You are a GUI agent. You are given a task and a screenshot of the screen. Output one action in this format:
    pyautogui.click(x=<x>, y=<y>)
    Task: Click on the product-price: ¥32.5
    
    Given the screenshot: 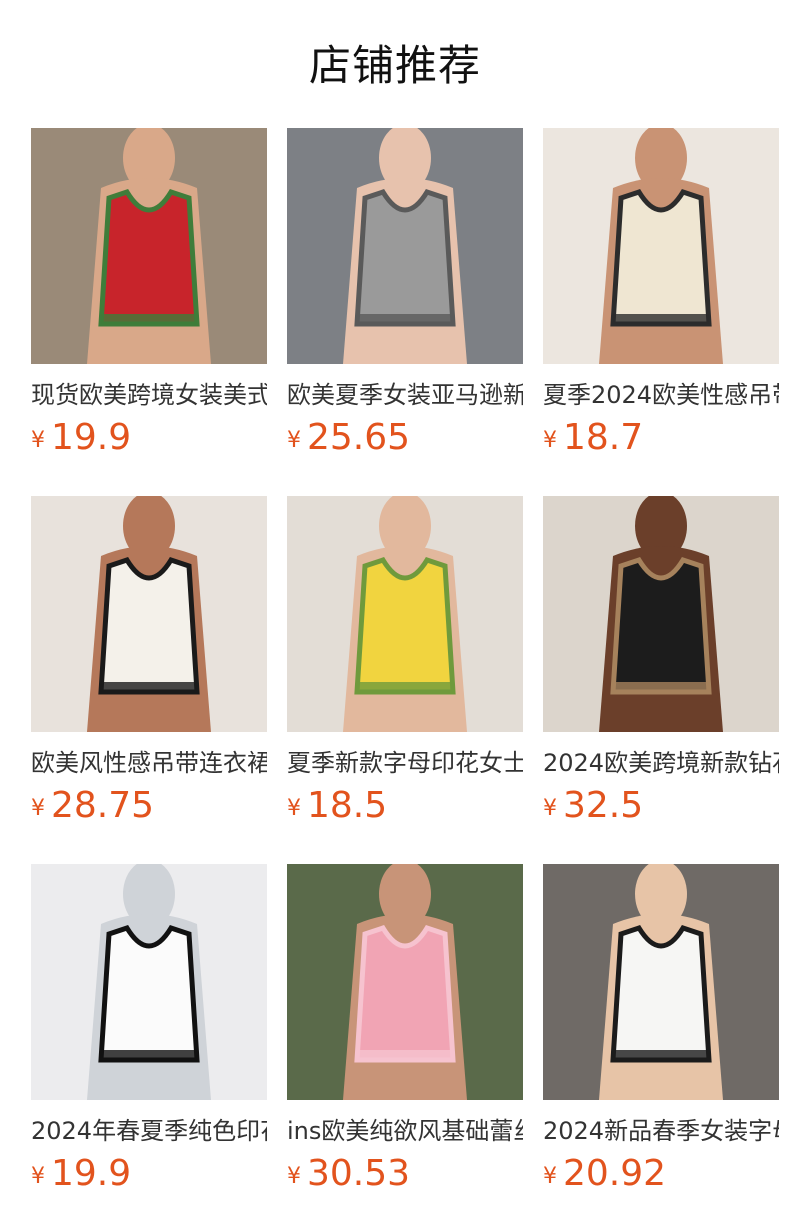 What is the action you would take?
    pyautogui.click(x=661, y=809)
    